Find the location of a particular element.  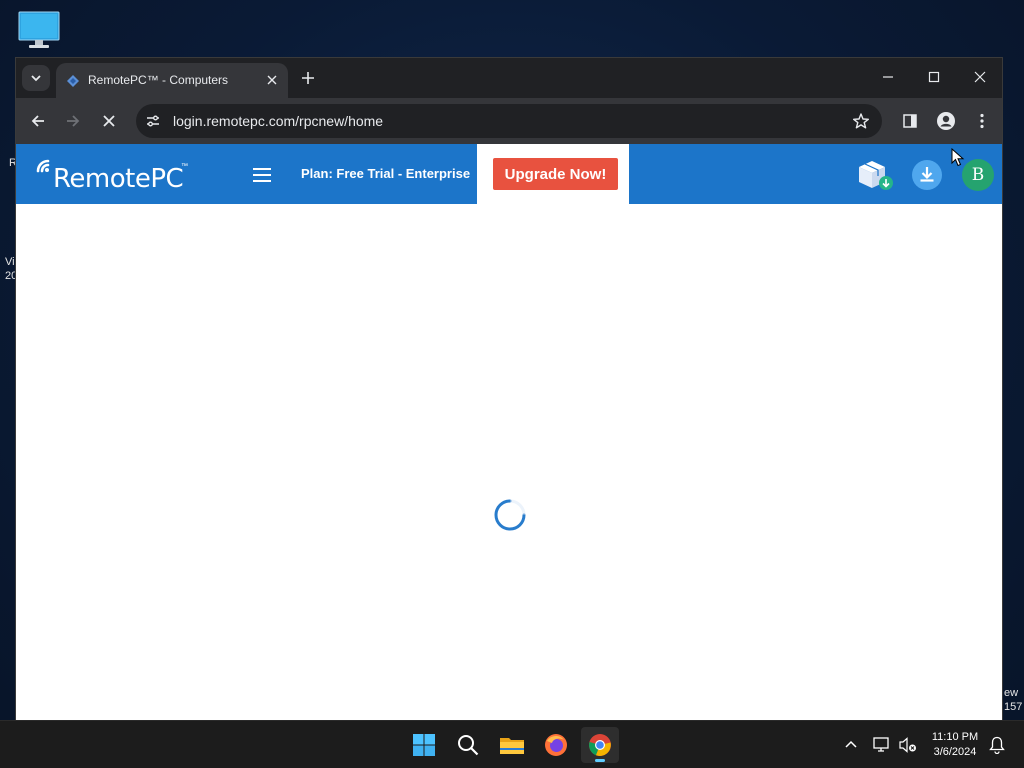

volume-button is located at coordinates (908, 745).